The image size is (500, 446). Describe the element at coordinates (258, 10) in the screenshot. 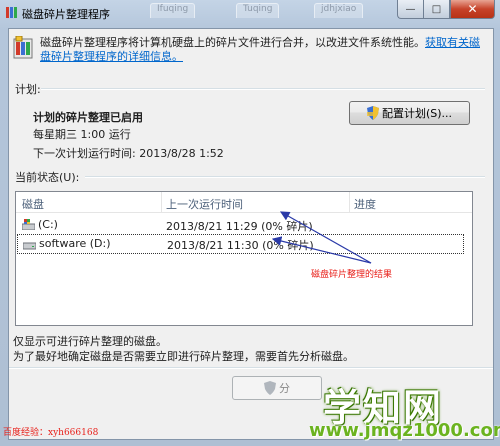

I see `background-tab: Tuqing` at that location.